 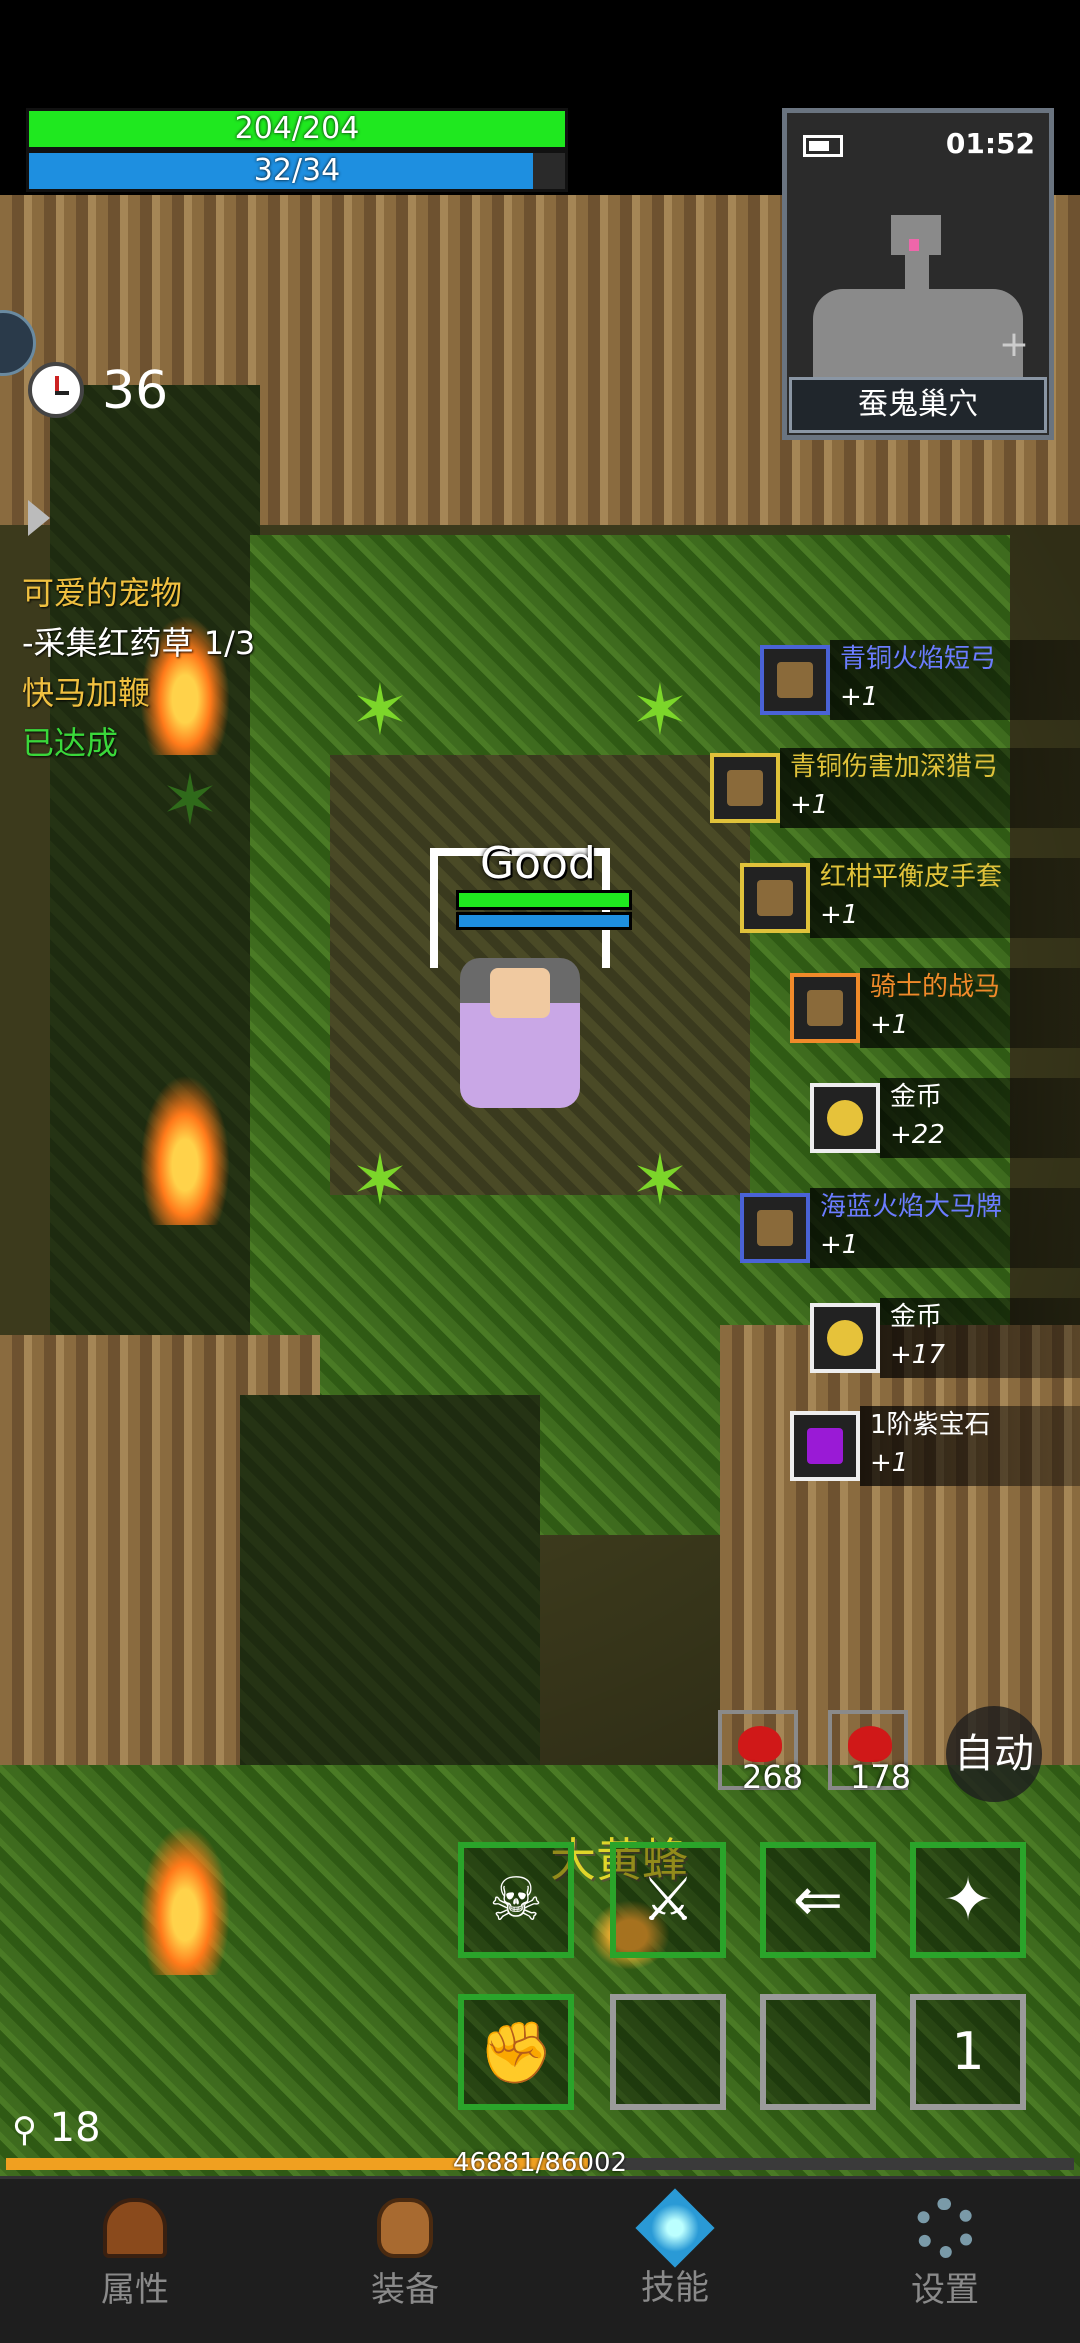 I want to click on nav-settings-label: 设置, so click(x=945, y=2289).